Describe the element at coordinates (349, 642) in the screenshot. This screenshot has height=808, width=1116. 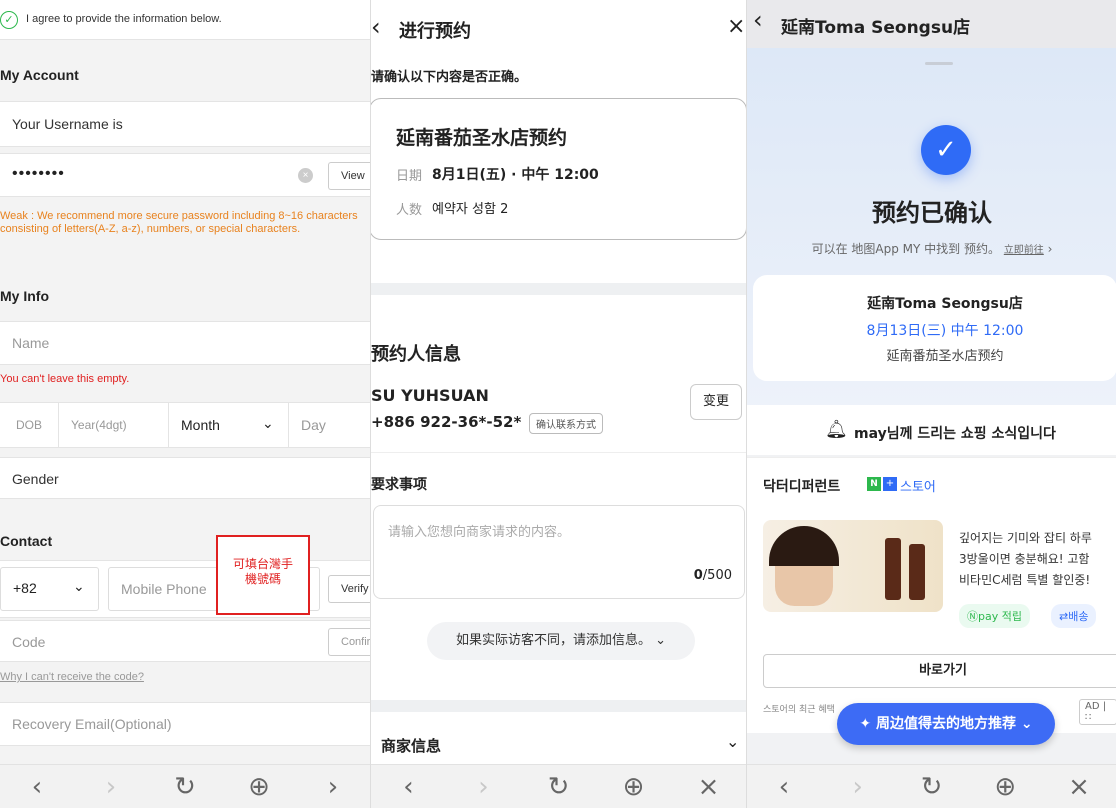
I see `confirm-button: Confirm` at that location.